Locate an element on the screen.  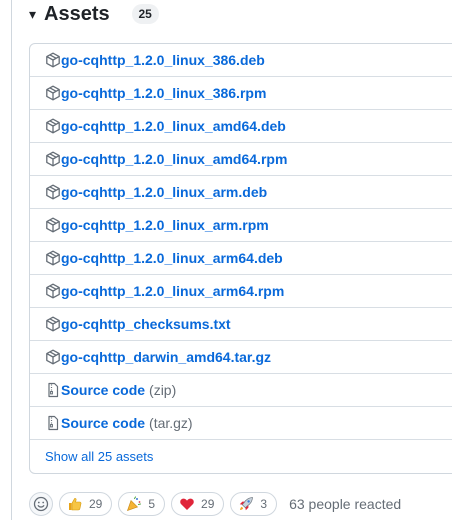
rocket-icon is located at coordinates (246, 504).